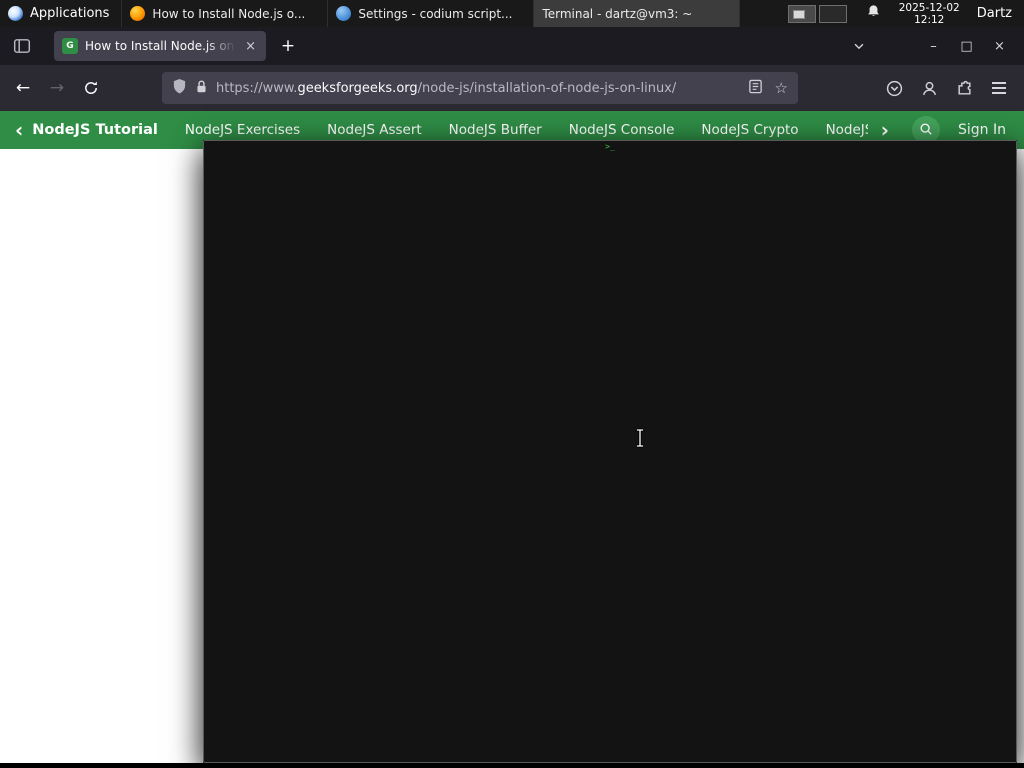  Describe the element at coordinates (23, 88) in the screenshot. I see `back-button: ←` at that location.